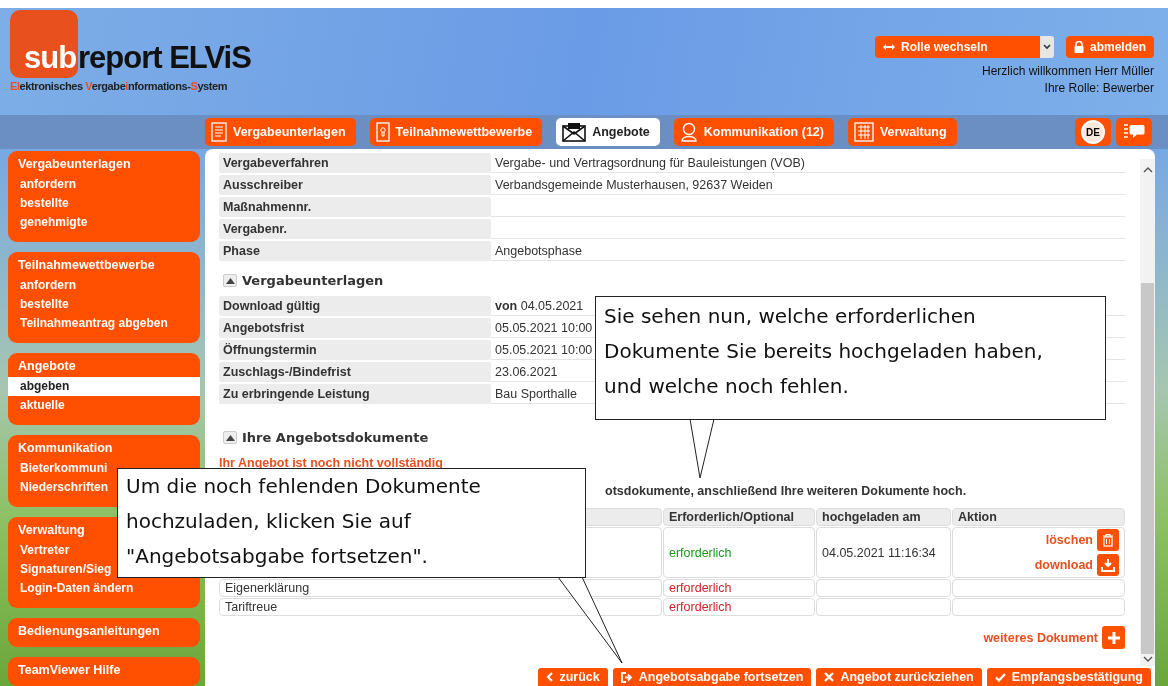 Image resolution: width=1168 pixels, height=686 pixels. Describe the element at coordinates (608, 132) in the screenshot. I see `nav-tab: Angebote` at that location.